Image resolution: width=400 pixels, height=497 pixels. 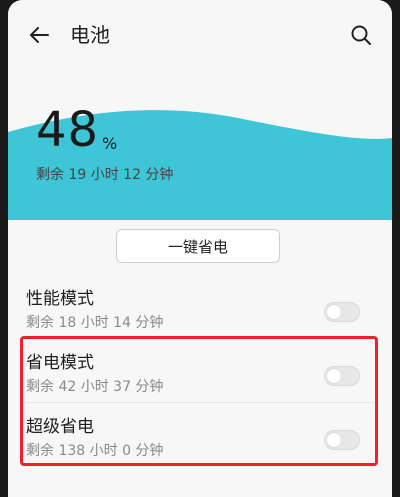 I want to click on mode-remaining: 剩余 42 小时 37 分钟, so click(x=95, y=387).